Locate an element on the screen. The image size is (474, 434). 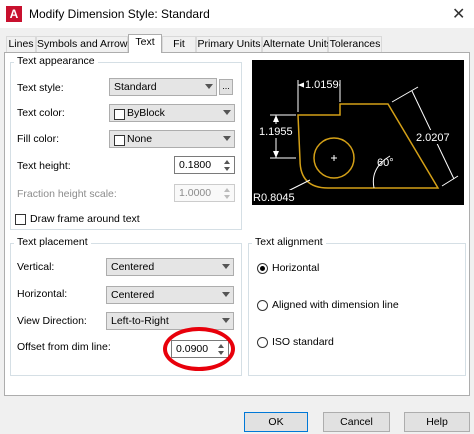
fill-color-dropdown: None is located at coordinates (172, 139).